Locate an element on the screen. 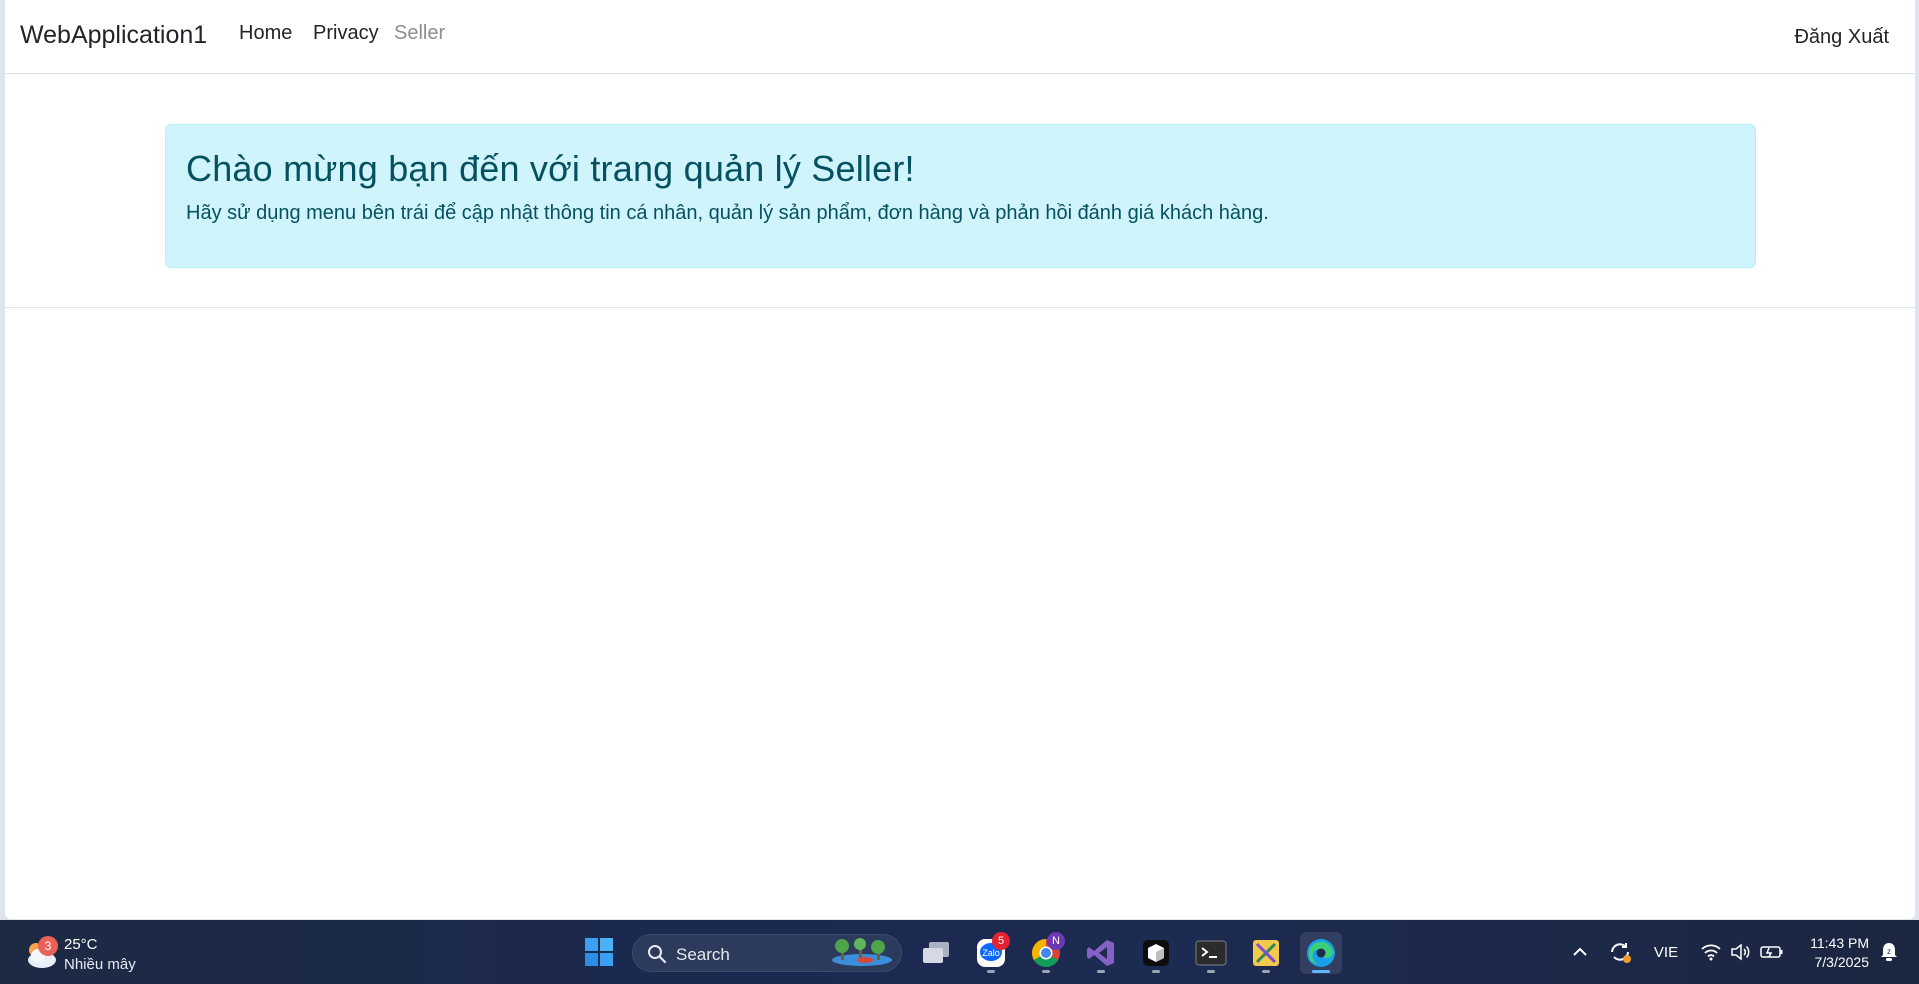 This screenshot has height=984, width=1919. weather-badge: 3 is located at coordinates (48, 946).